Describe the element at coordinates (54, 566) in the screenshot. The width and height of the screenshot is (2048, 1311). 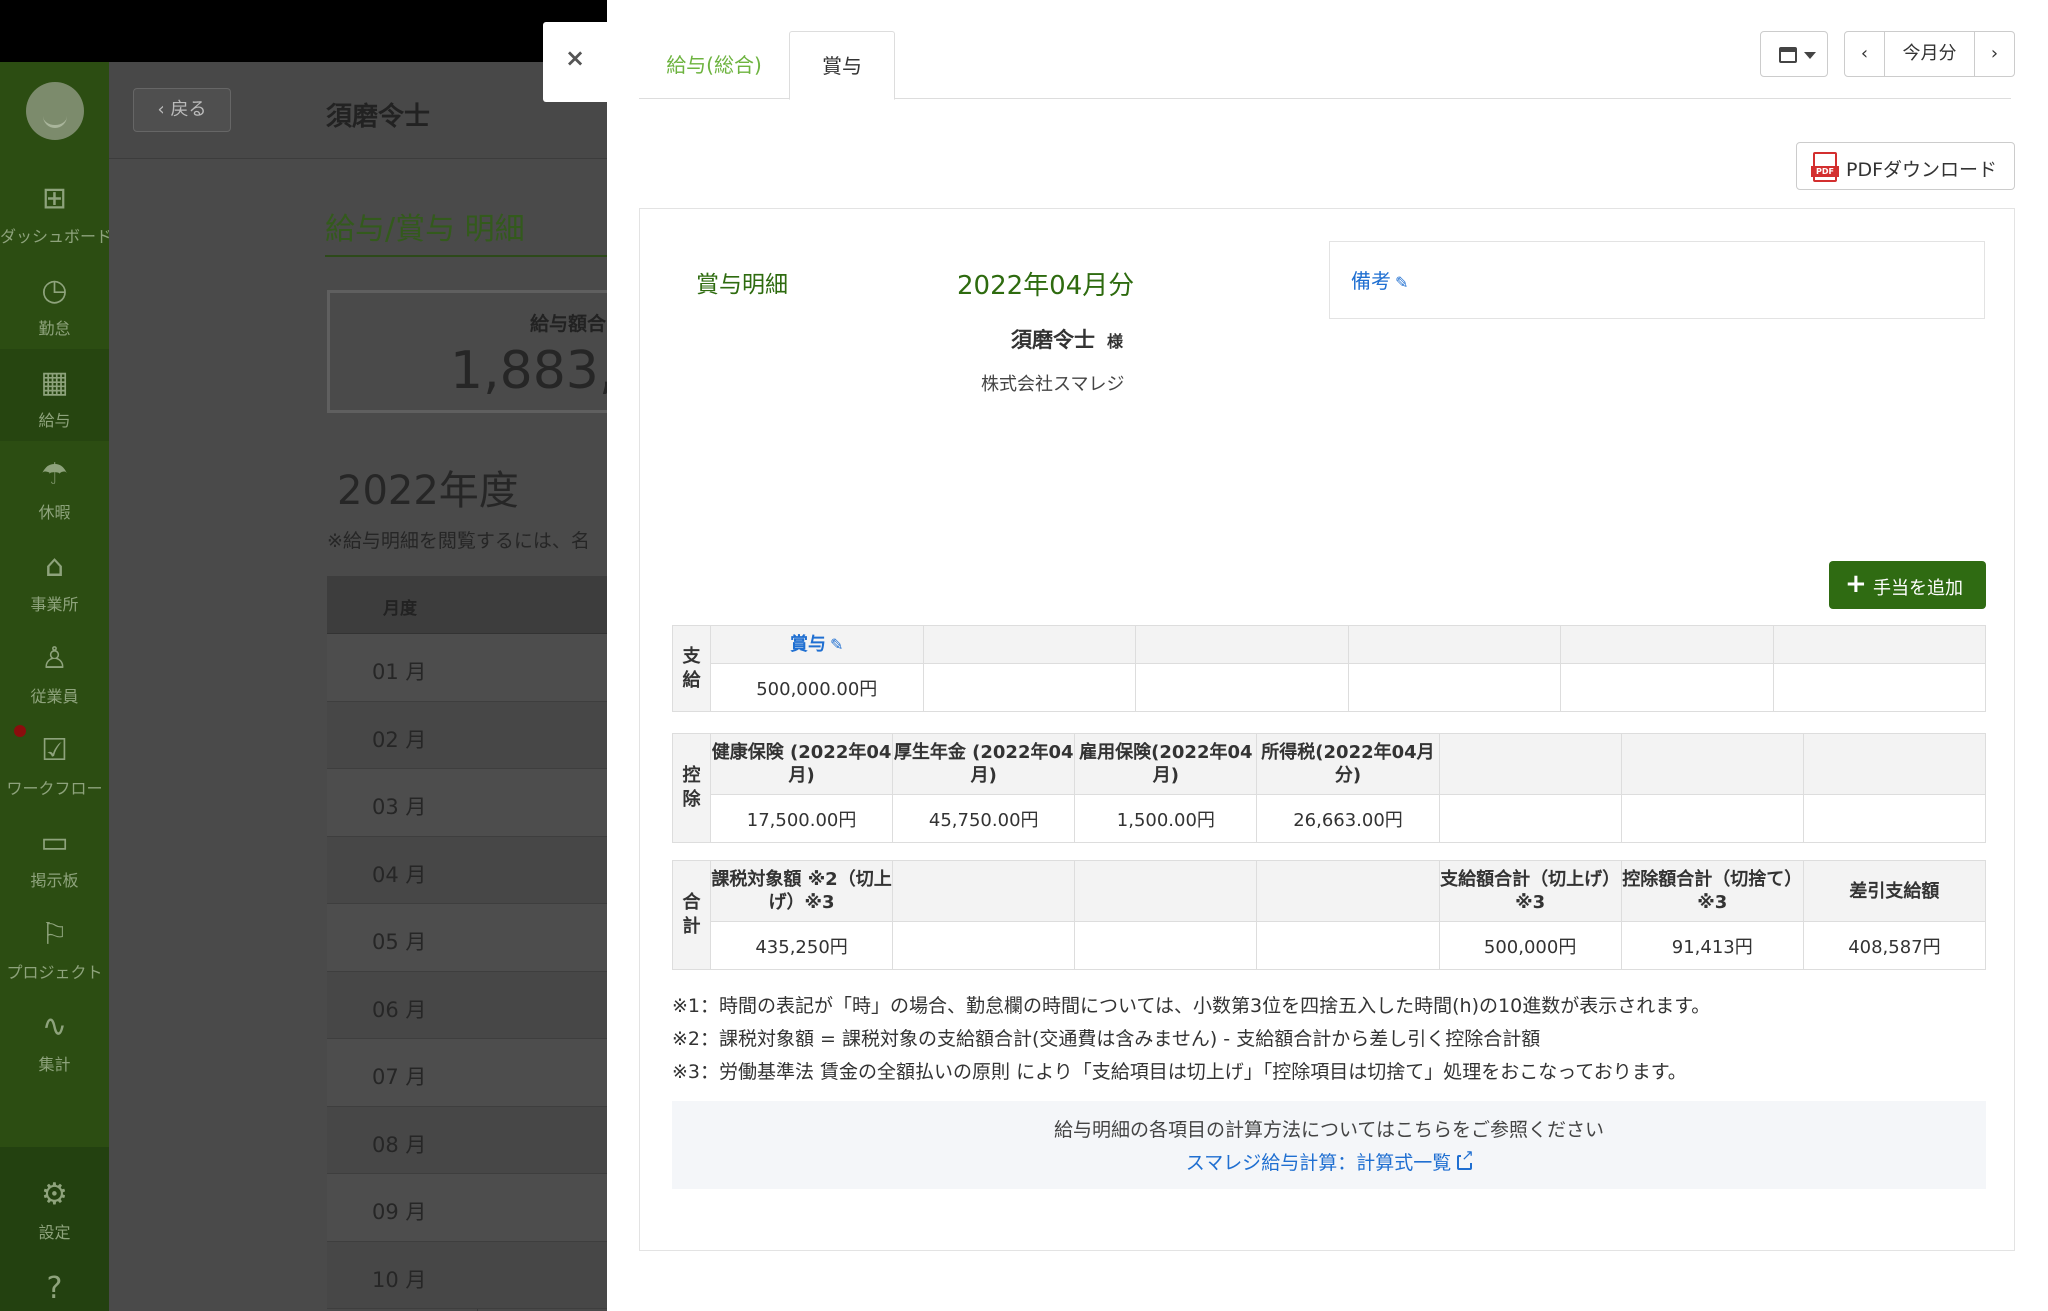
I see `home-icon: ⌂` at that location.